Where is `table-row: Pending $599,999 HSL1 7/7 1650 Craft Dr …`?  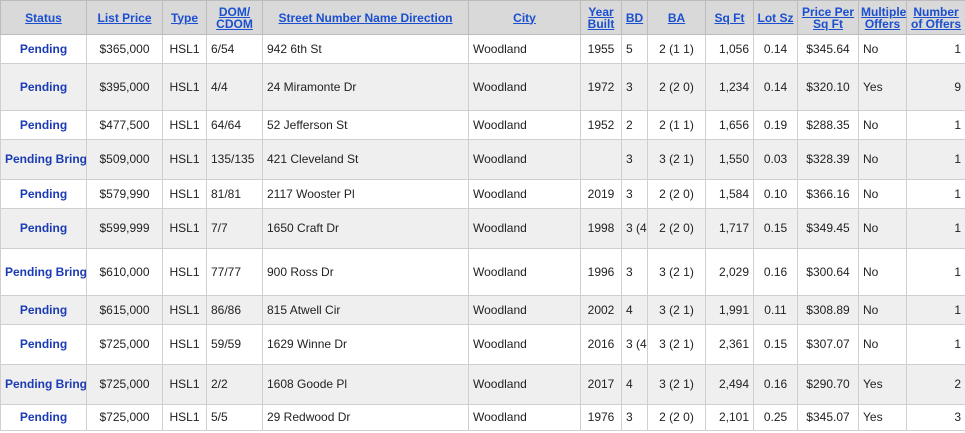 table-row: Pending $599,999 HSL1 7/7 1650 Craft Dr … is located at coordinates (482, 228).